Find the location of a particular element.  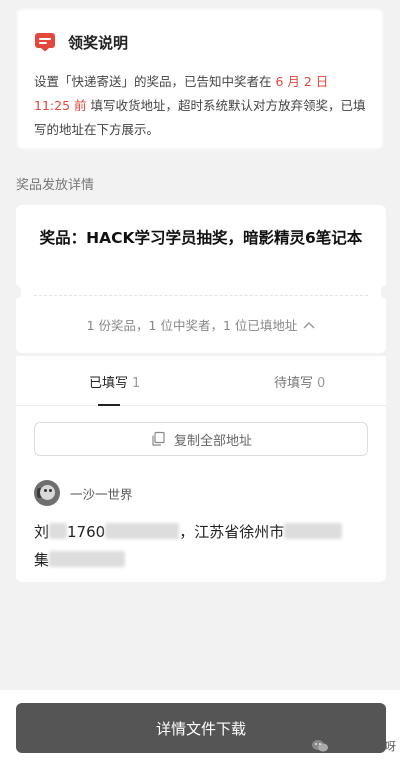

chevron-up-icon is located at coordinates (309, 324).